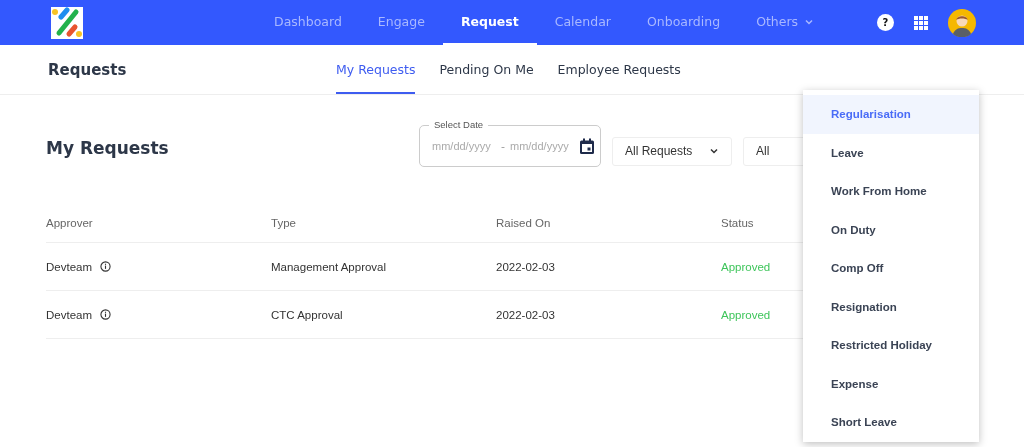 The image size is (1024, 447). What do you see at coordinates (587, 146) in the screenshot?
I see `calendar-icon` at bounding box center [587, 146].